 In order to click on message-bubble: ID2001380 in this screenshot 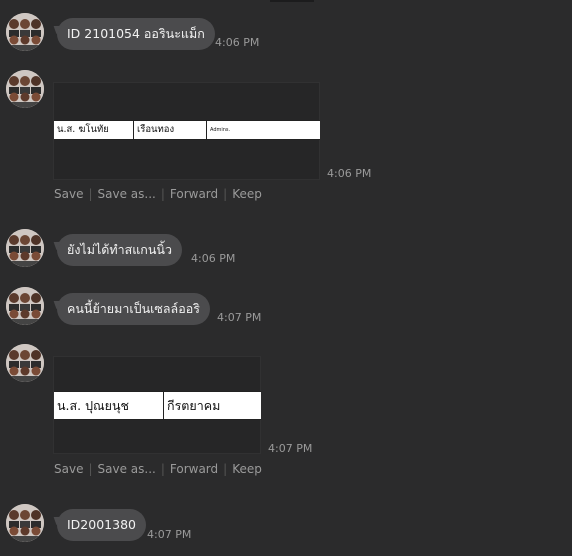, I will do `click(101, 525)`.